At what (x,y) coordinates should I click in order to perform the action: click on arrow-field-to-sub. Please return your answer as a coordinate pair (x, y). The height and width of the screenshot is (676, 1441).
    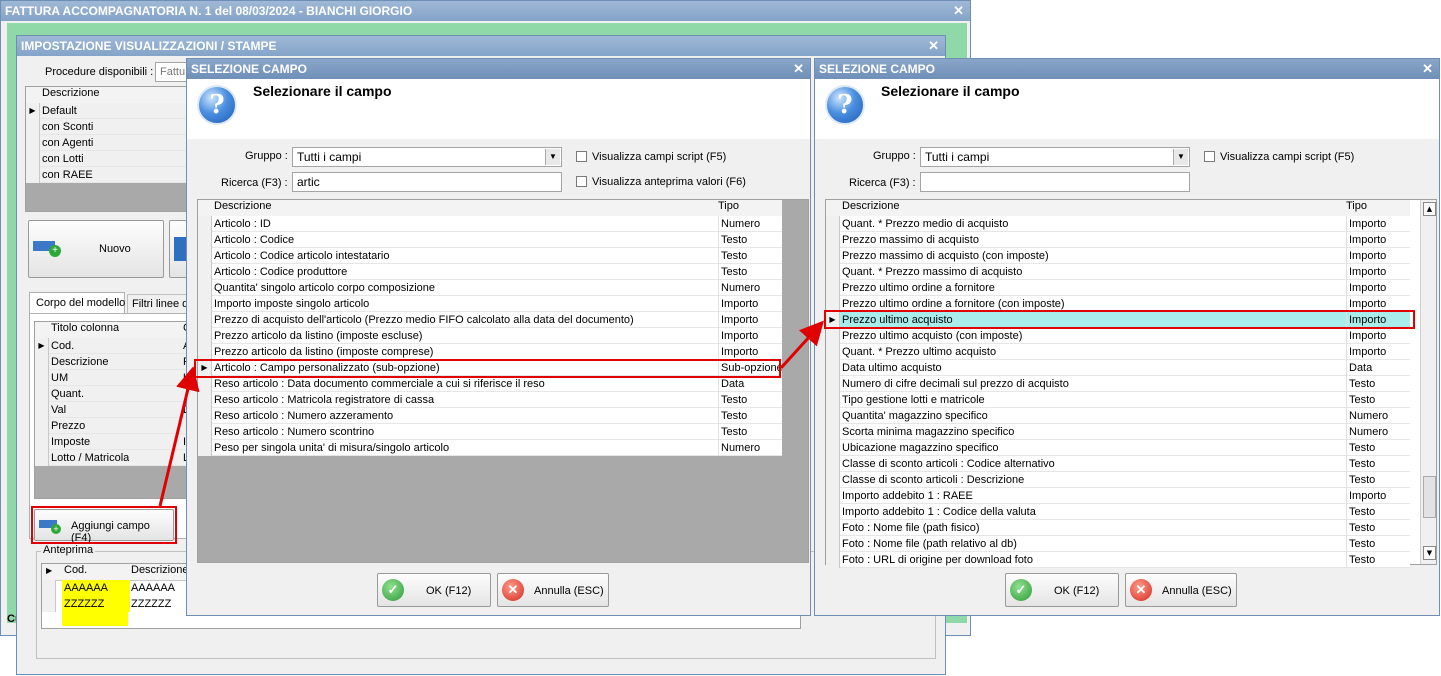
    Looking at the image, I should click on (802, 345).